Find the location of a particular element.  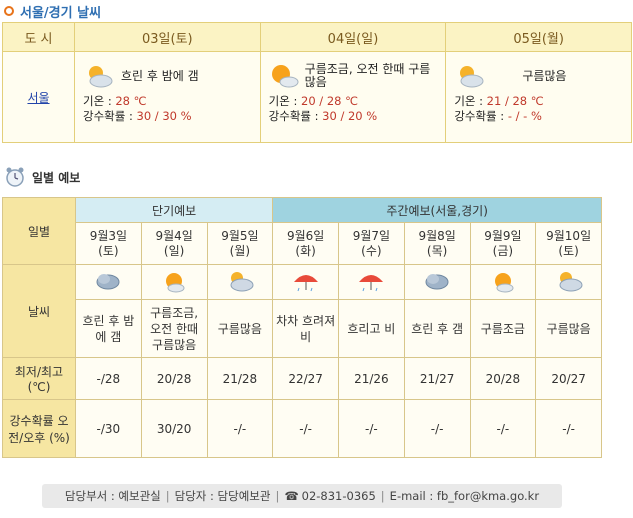

short-term-header: 단기예보 is located at coordinates (174, 210).